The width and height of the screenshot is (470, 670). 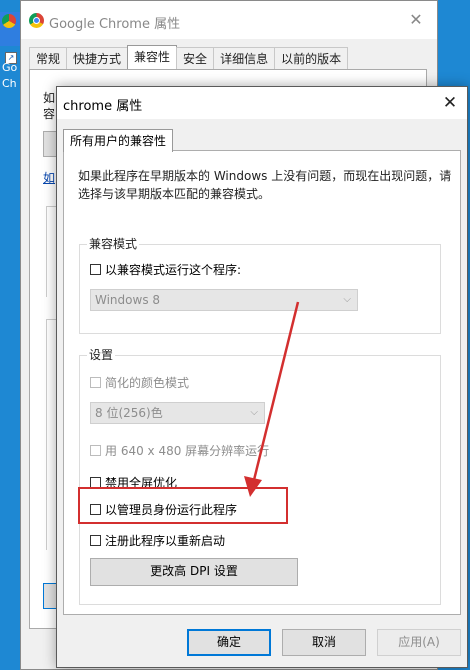 I want to click on tab-all-users-compat: 所有用户的兼容性, so click(x=118, y=140).